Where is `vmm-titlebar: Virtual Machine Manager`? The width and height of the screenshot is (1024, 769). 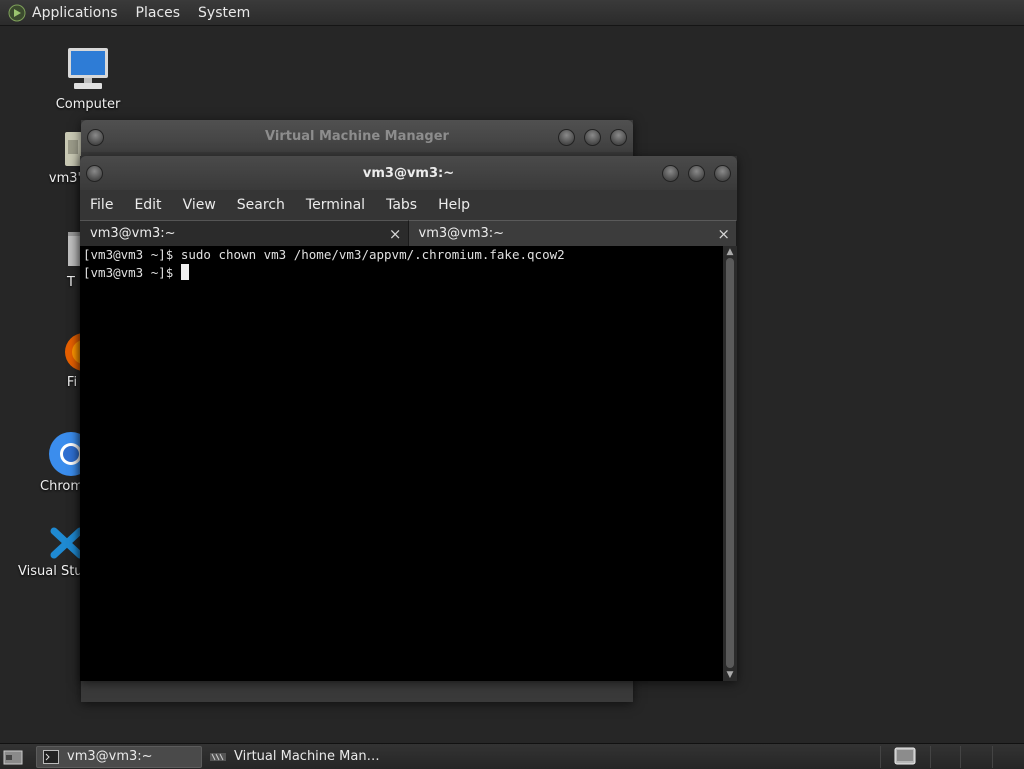
vmm-titlebar: Virtual Machine Manager is located at coordinates (357, 136).